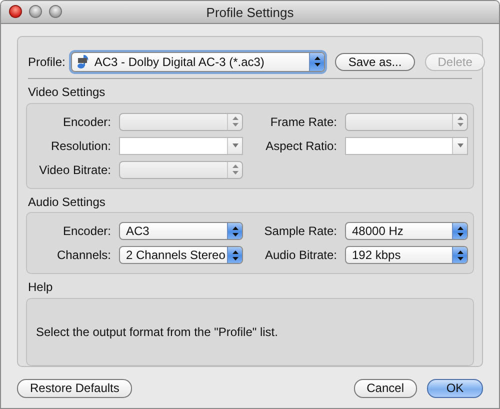  What do you see at coordinates (74, 388) in the screenshot?
I see `dialog-button: Restore Defaults` at bounding box center [74, 388].